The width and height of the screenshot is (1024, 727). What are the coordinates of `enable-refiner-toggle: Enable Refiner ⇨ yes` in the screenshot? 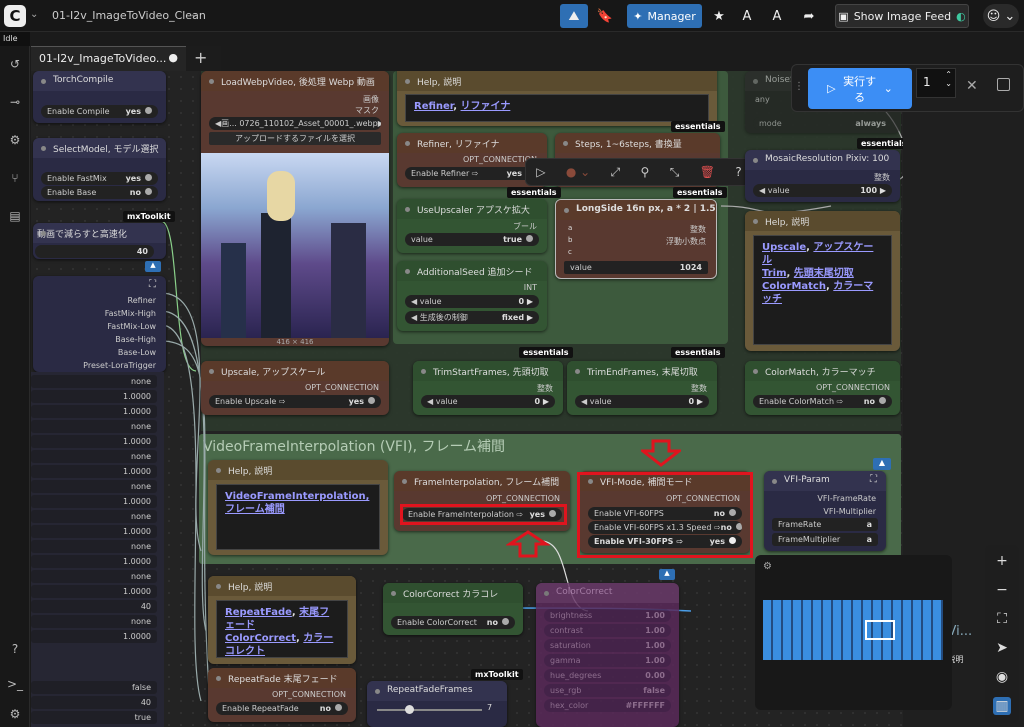 It's located at (472, 173).